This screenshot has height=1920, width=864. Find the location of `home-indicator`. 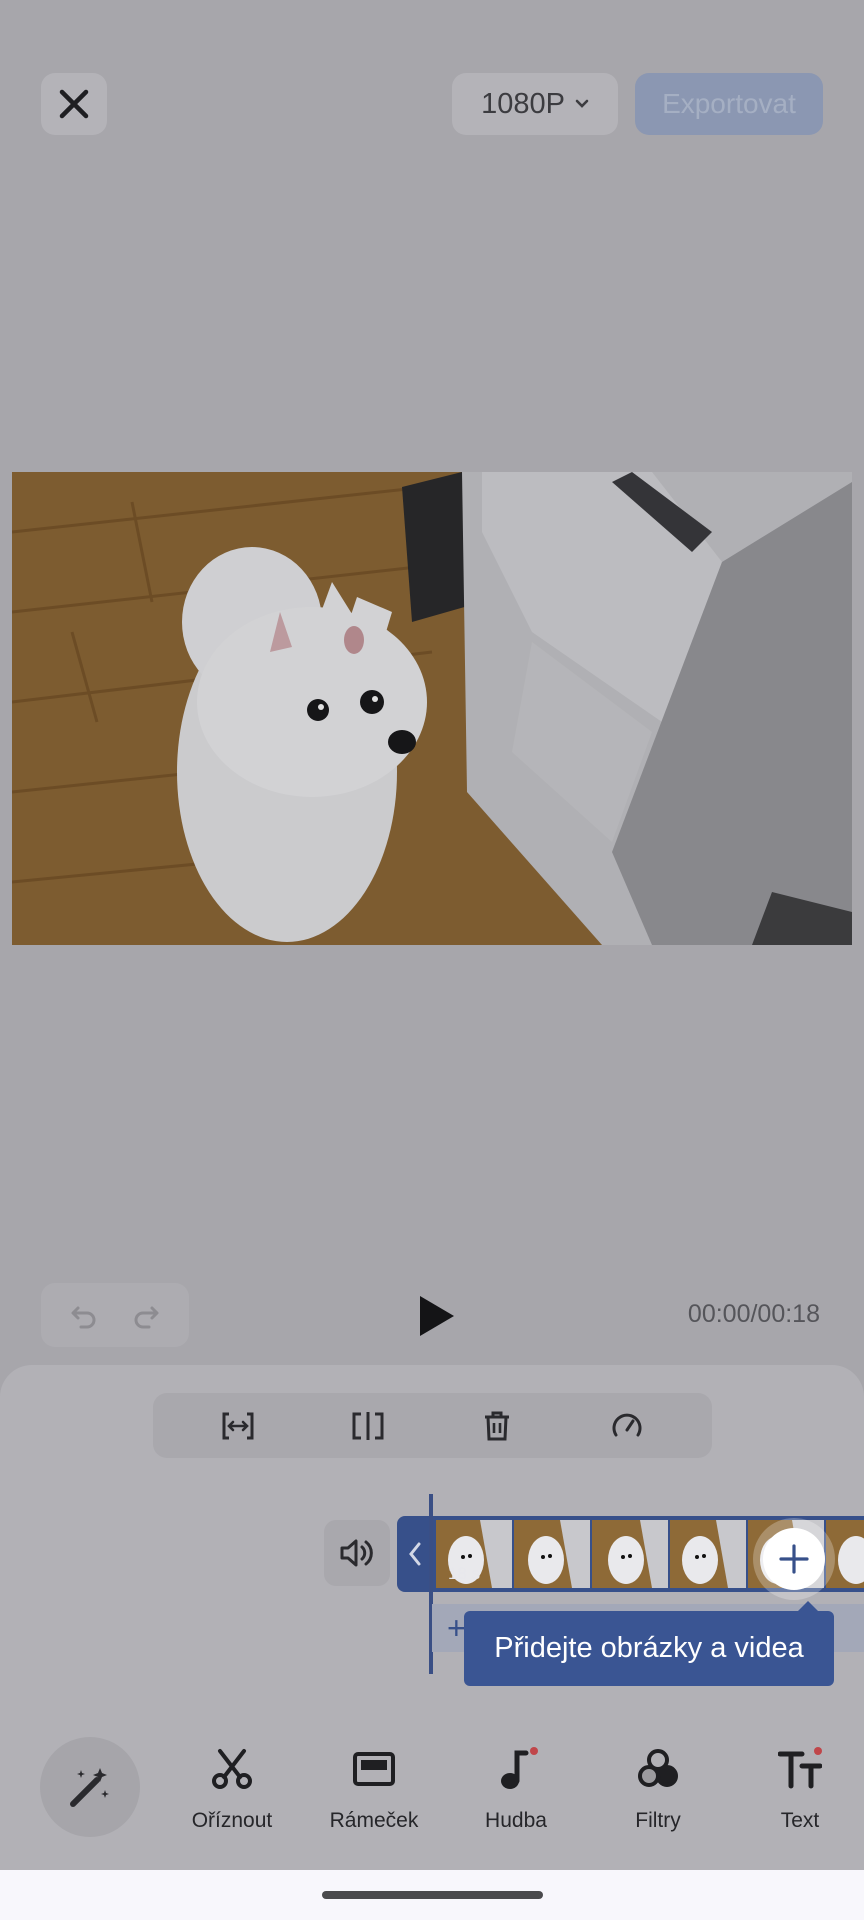

home-indicator is located at coordinates (432, 1895).